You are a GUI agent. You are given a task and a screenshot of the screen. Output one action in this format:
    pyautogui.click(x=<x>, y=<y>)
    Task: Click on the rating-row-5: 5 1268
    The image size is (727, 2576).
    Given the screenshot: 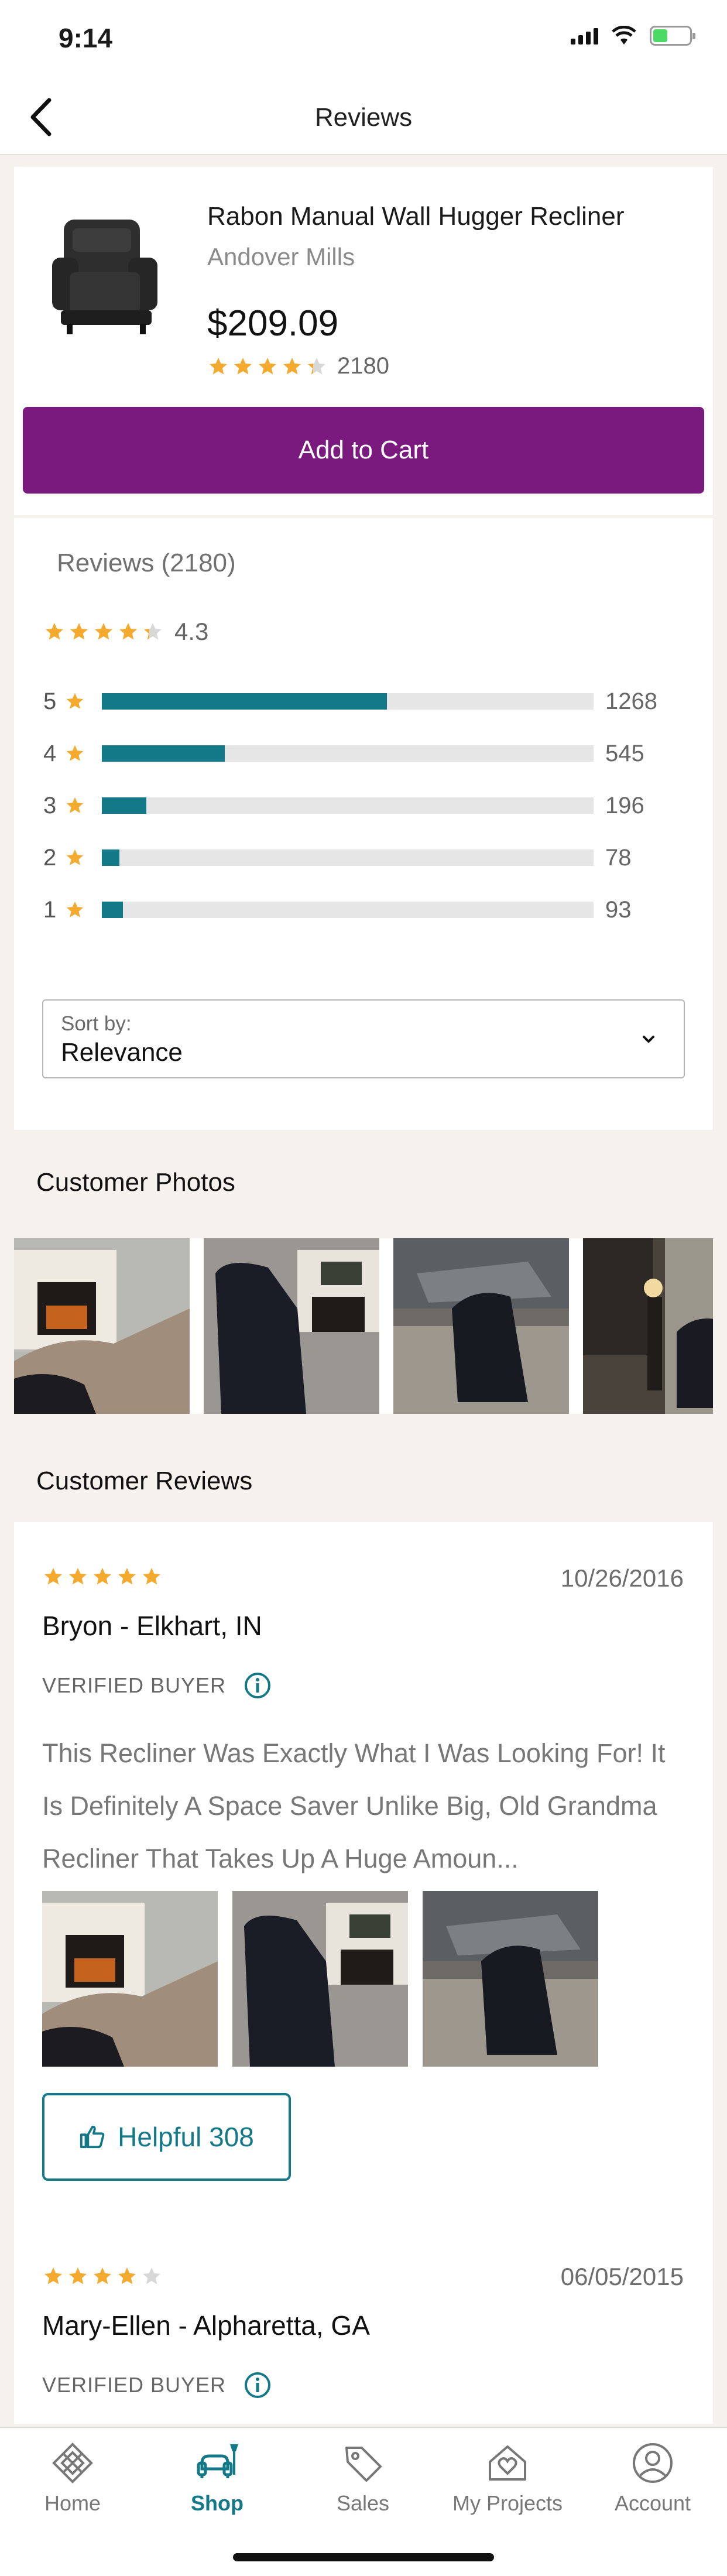 What is the action you would take?
    pyautogui.click(x=368, y=701)
    